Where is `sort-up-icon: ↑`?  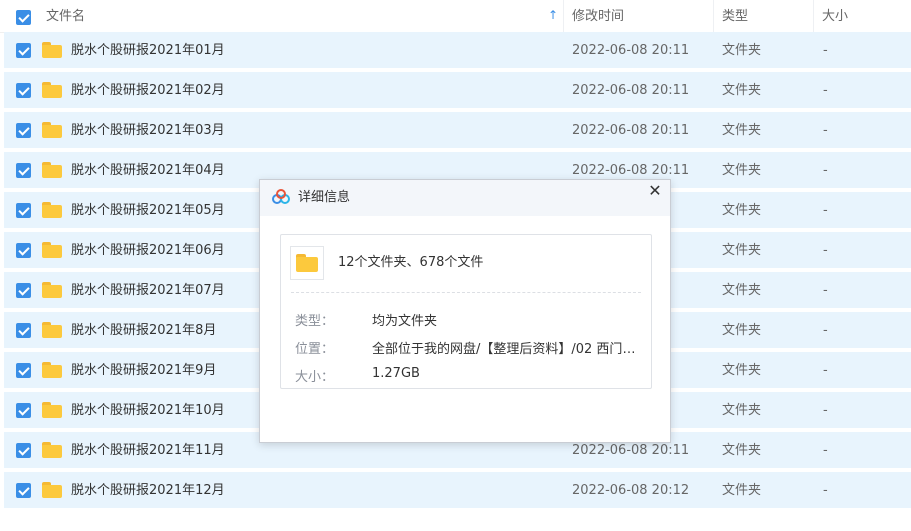
sort-up-icon: ↑ is located at coordinates (553, 15).